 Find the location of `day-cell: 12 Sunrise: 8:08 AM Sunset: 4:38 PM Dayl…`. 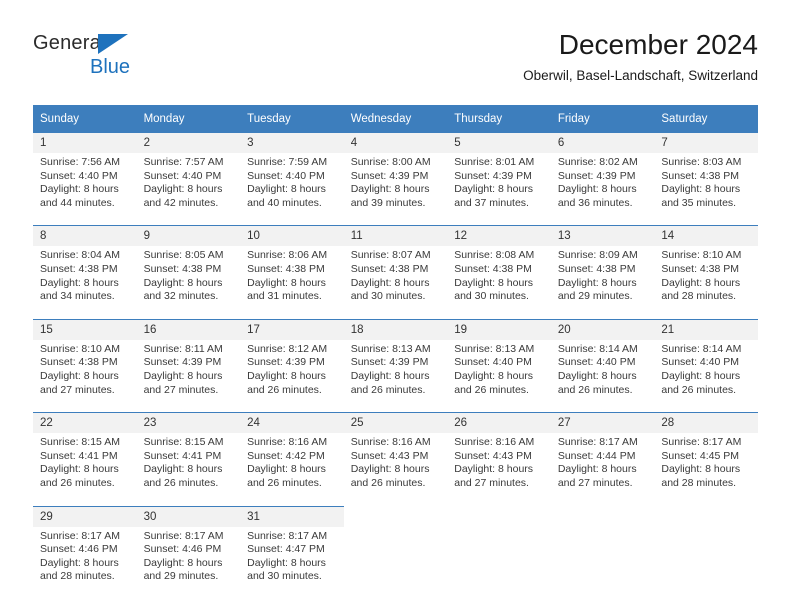

day-cell: 12 Sunrise: 8:08 AM Sunset: 4:38 PM Dayl… is located at coordinates (499, 264).